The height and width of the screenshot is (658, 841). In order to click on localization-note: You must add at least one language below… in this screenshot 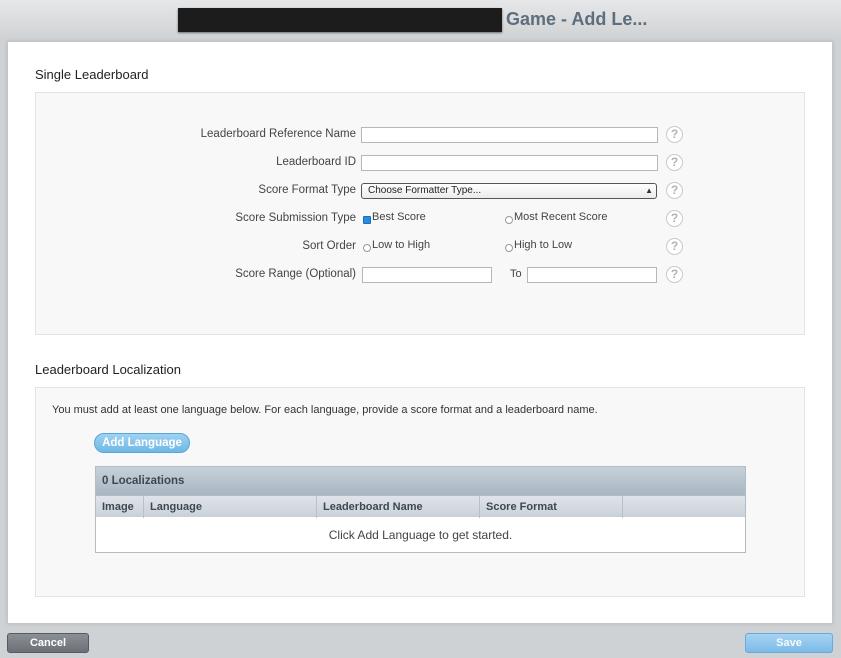, I will do `click(325, 410)`.